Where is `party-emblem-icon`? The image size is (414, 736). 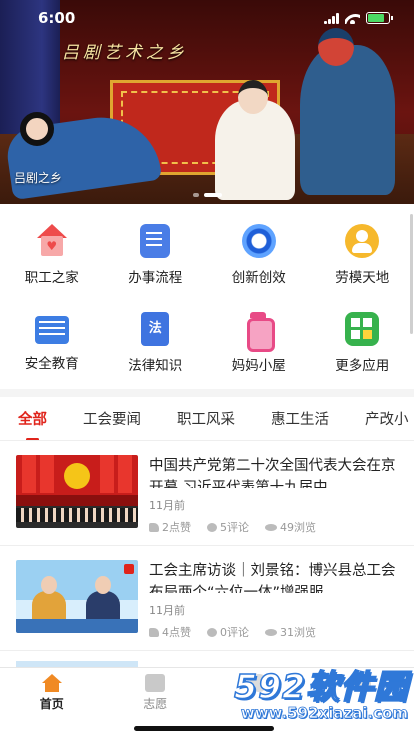 party-emblem-icon is located at coordinates (77, 476).